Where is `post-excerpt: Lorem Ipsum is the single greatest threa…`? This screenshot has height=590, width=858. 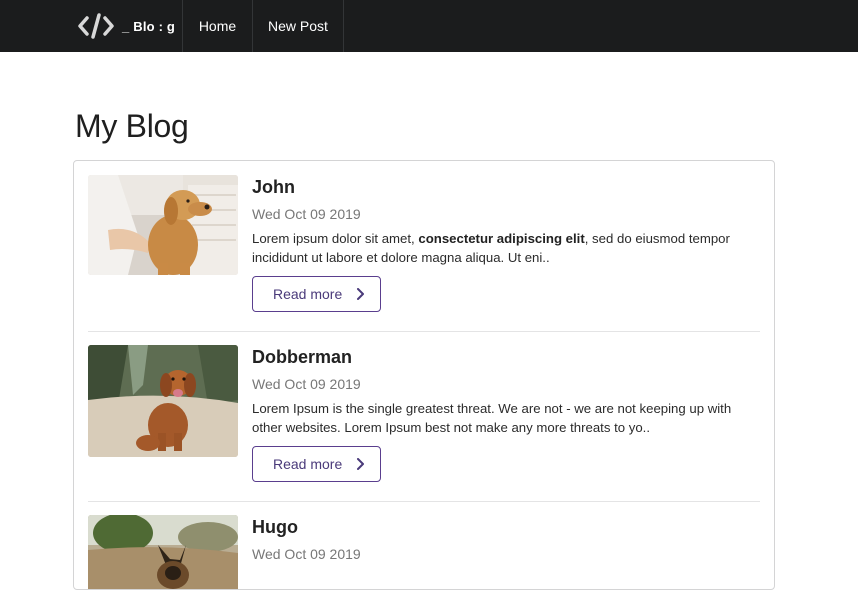
post-excerpt: Lorem Ipsum is the single greatest threa… is located at coordinates (506, 418).